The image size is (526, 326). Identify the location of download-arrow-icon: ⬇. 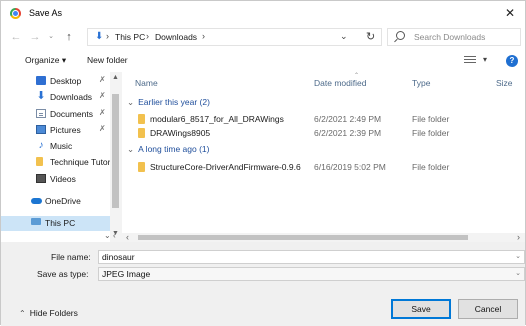
(41, 96).